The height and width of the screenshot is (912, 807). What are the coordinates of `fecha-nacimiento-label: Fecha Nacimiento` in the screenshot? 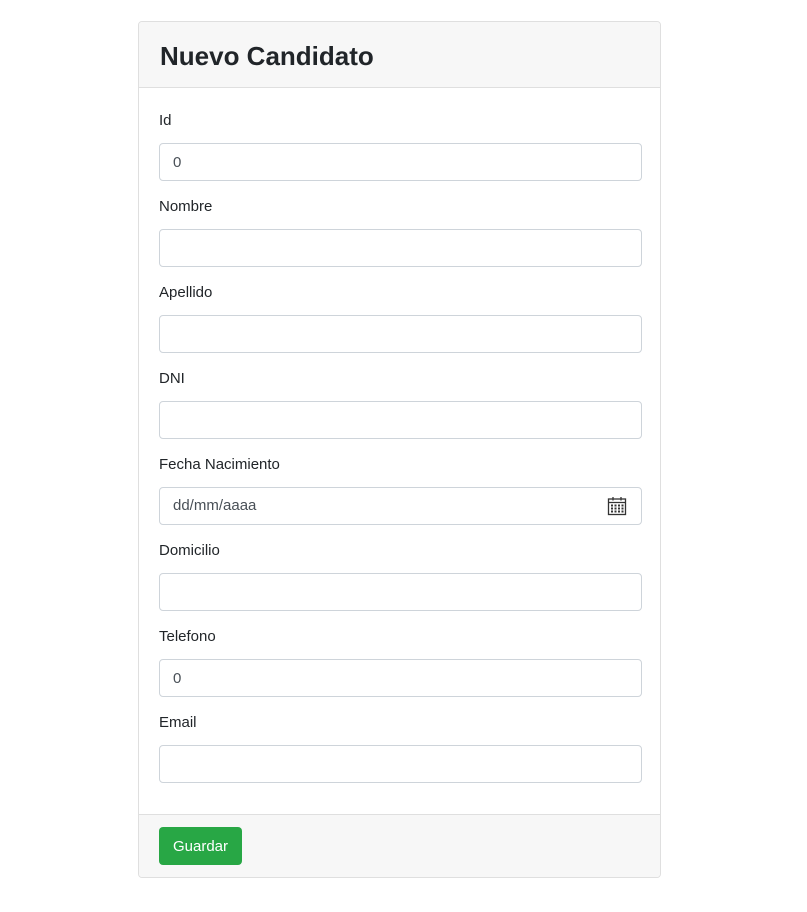 It's located at (219, 464).